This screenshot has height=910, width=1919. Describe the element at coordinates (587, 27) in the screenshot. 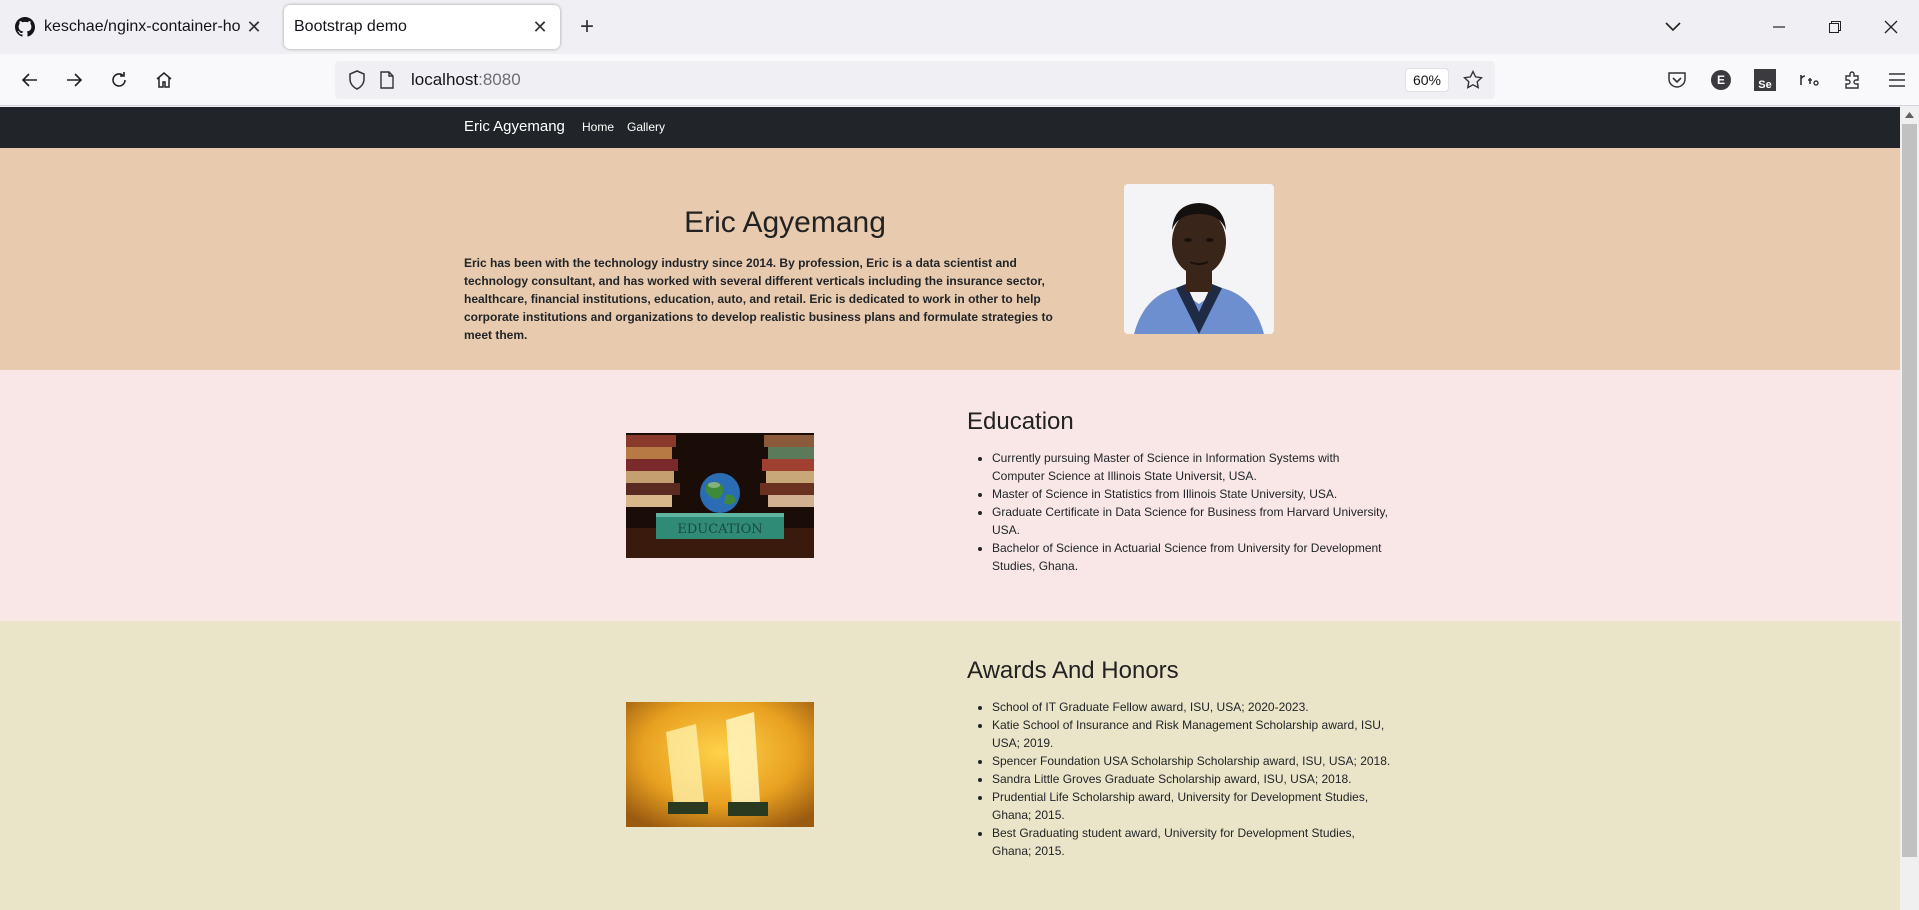

I see `new-tab-button: +` at that location.